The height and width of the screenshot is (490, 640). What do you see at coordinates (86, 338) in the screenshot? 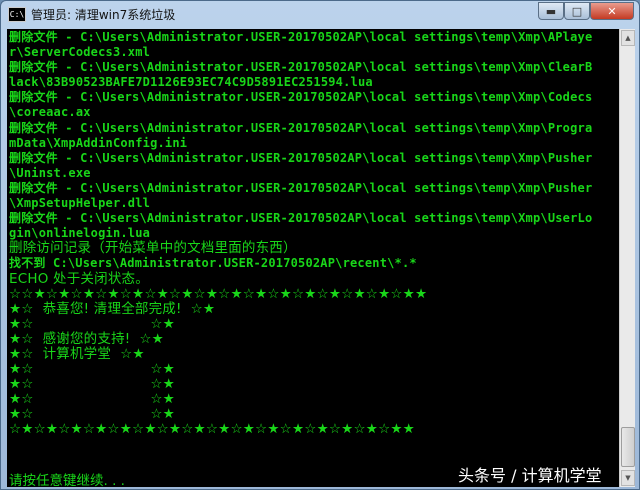
I see `console-line: ★☆ 感谢您的支持! ☆★` at bounding box center [86, 338].